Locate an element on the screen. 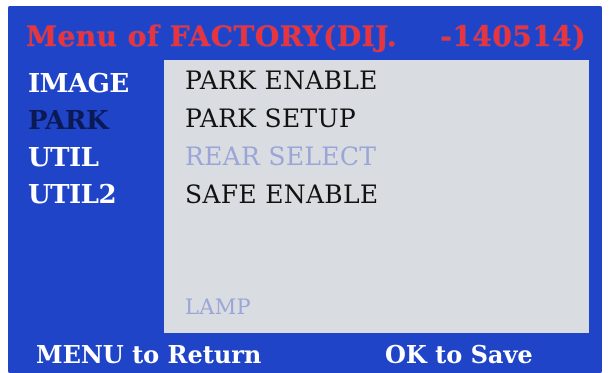 The height and width of the screenshot is (373, 610). category-sidebar: IMAGE PARK UTIL UTIL2 is located at coordinates (98, 140).